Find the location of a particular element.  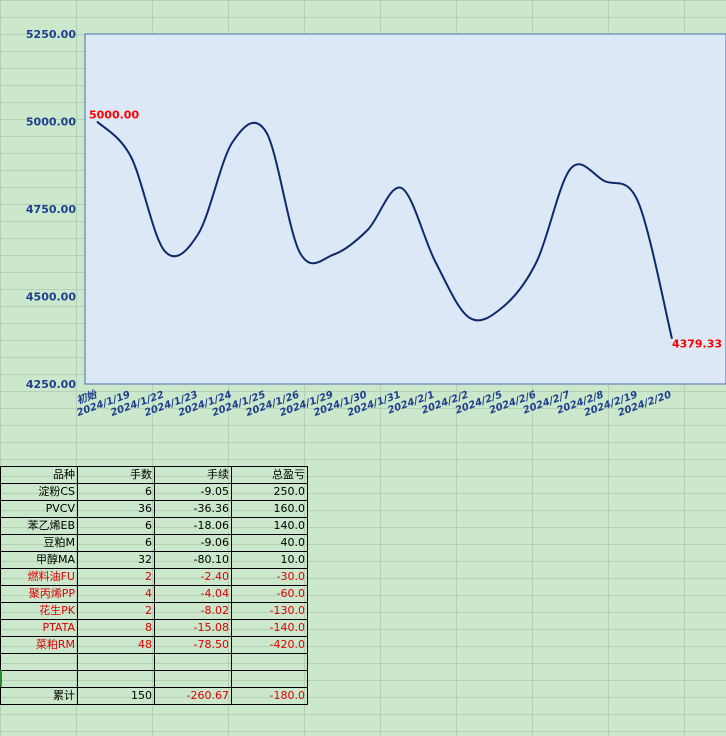

cell-fee: -78.50 is located at coordinates (193, 645).